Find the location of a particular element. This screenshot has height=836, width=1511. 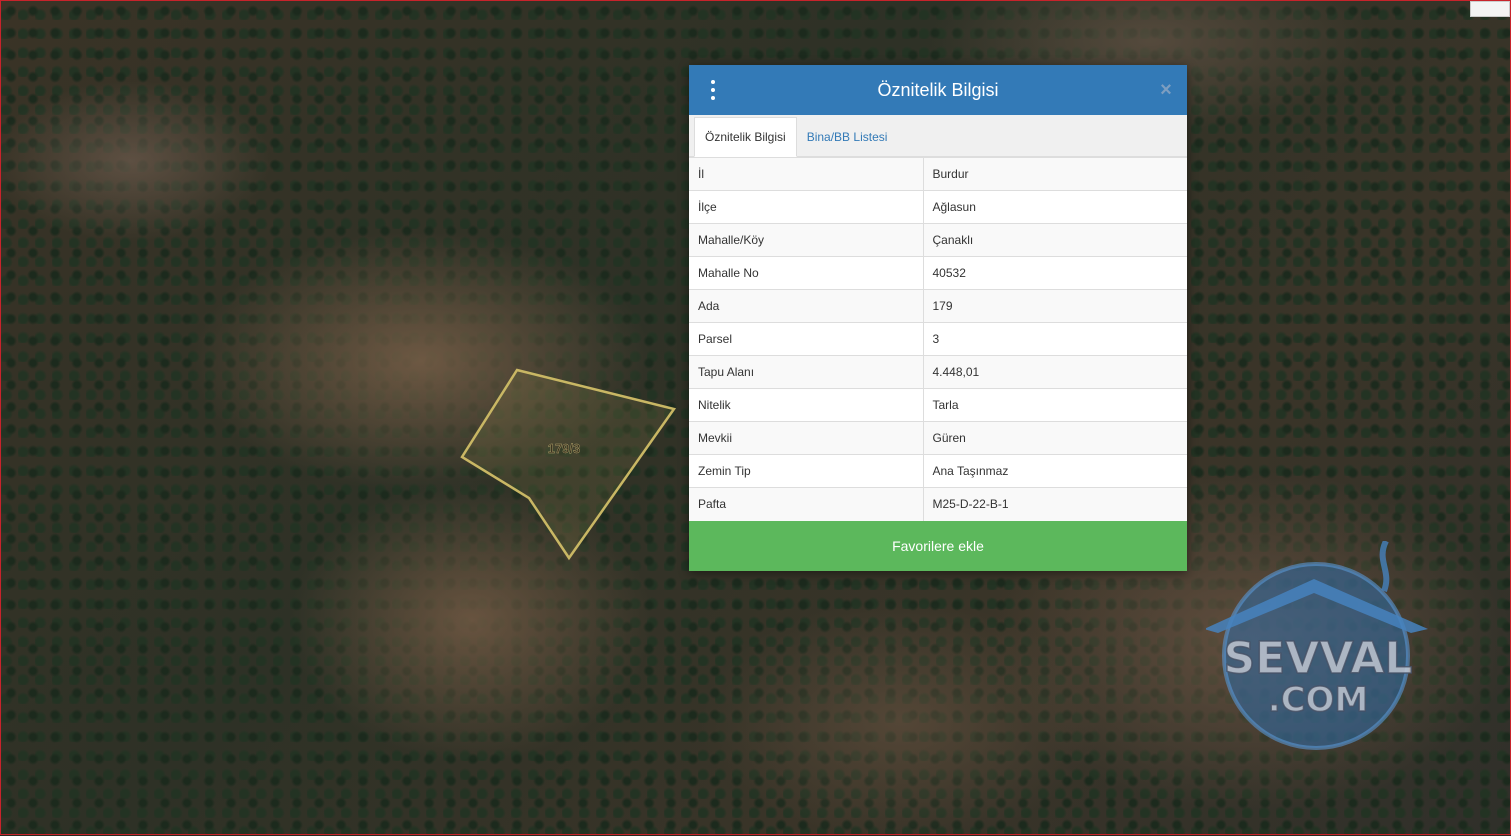

panel-header: Öznitelik Bilgisi × is located at coordinates (938, 90).